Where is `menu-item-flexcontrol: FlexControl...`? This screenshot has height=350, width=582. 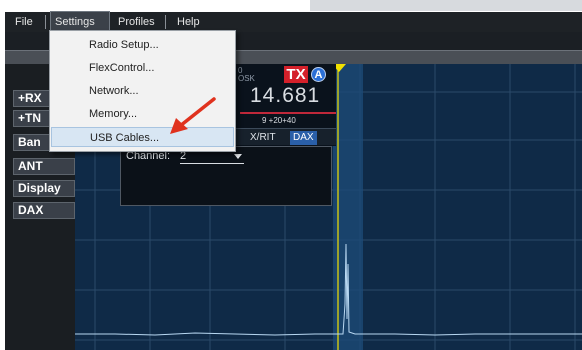
menu-item-flexcontrol: FlexControl... is located at coordinates (142, 68).